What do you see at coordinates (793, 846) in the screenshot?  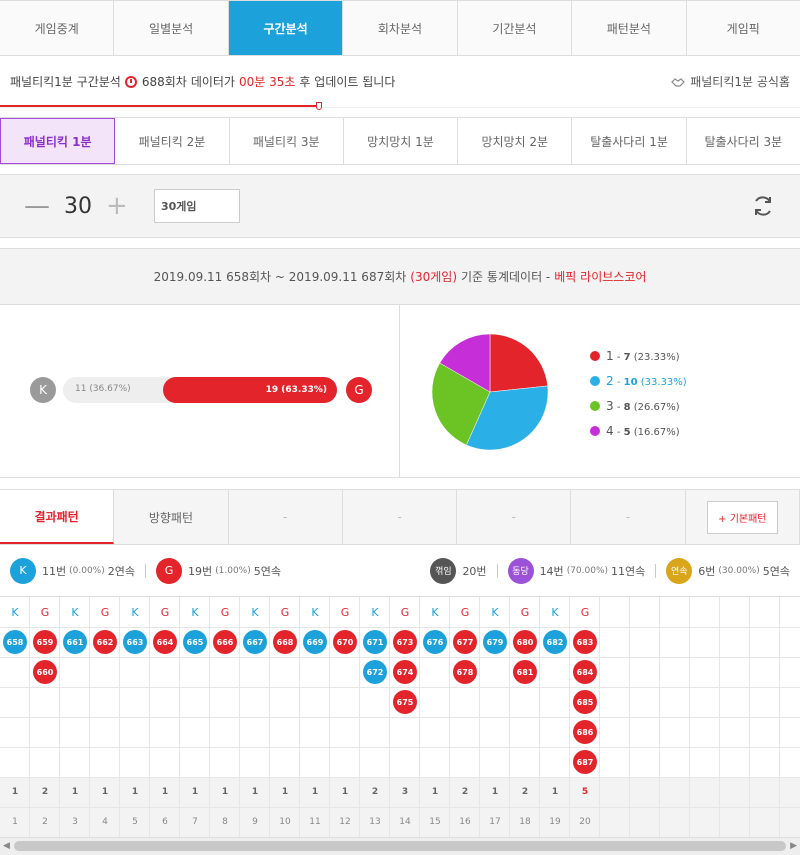 I see `scroll-right-icon: ▶` at bounding box center [793, 846].